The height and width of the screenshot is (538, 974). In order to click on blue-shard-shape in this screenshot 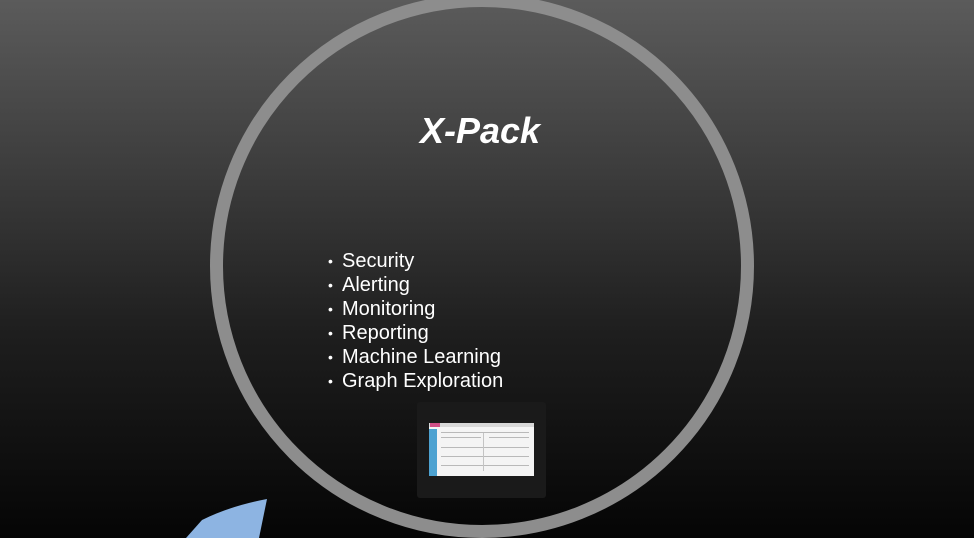, I will do `click(226, 518)`.